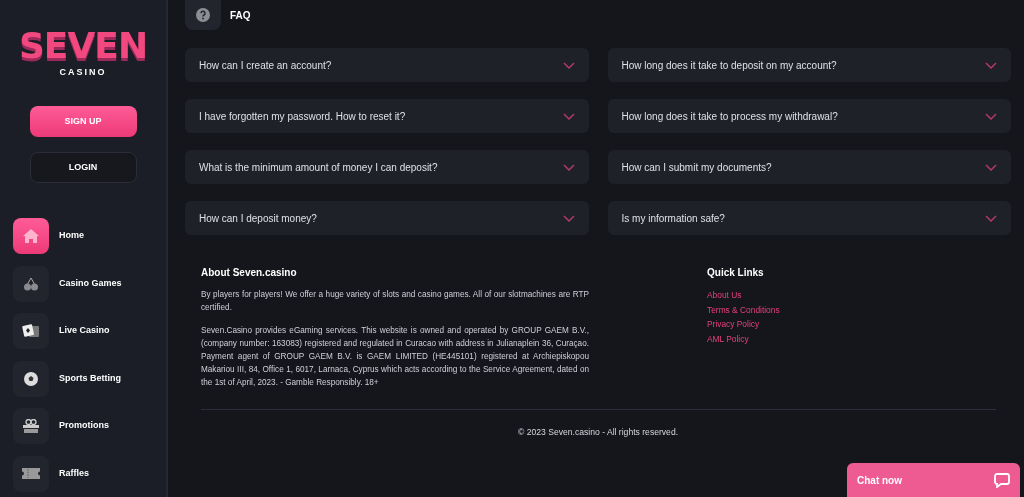 The width and height of the screenshot is (1024, 497). Describe the element at coordinates (51, 473) in the screenshot. I see `nav-item: Raffles` at that location.